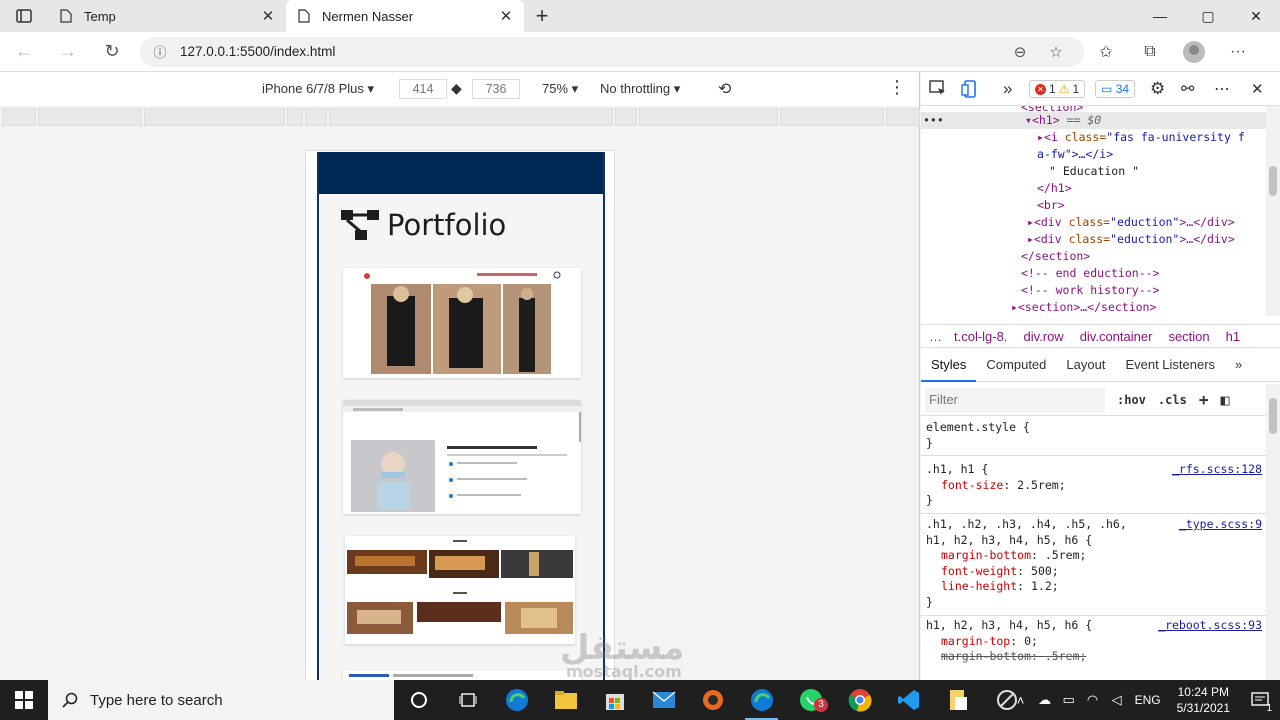  What do you see at coordinates (542, 16) in the screenshot?
I see `new-tab-button: +` at bounding box center [542, 16].